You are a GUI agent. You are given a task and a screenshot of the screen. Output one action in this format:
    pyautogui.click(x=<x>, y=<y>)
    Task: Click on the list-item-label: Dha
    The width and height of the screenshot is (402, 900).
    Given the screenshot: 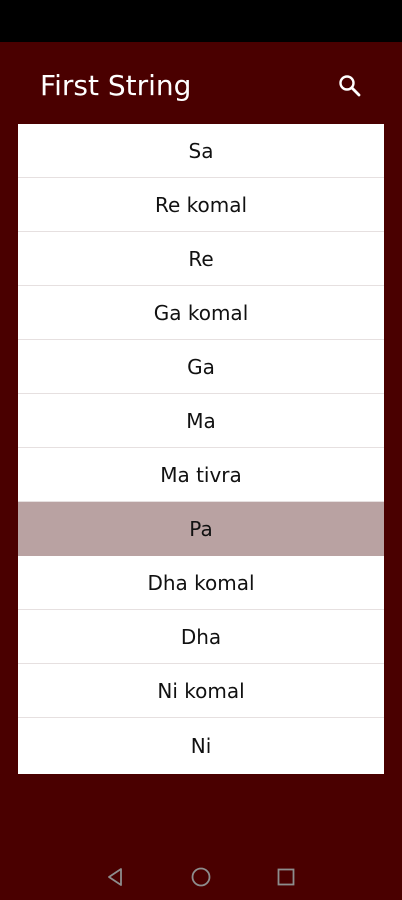 What is the action you would take?
    pyautogui.click(x=201, y=636)
    